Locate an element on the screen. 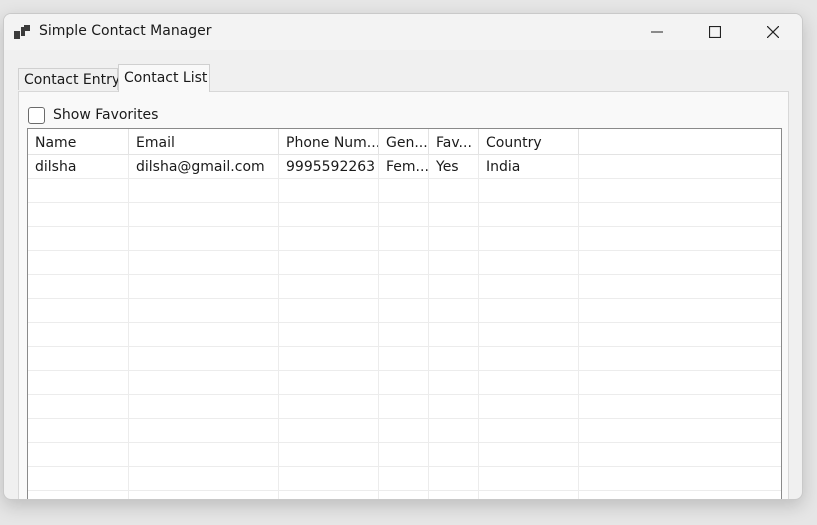 This screenshot has width=817, height=525. column-header-email: Email is located at coordinates (204, 142).